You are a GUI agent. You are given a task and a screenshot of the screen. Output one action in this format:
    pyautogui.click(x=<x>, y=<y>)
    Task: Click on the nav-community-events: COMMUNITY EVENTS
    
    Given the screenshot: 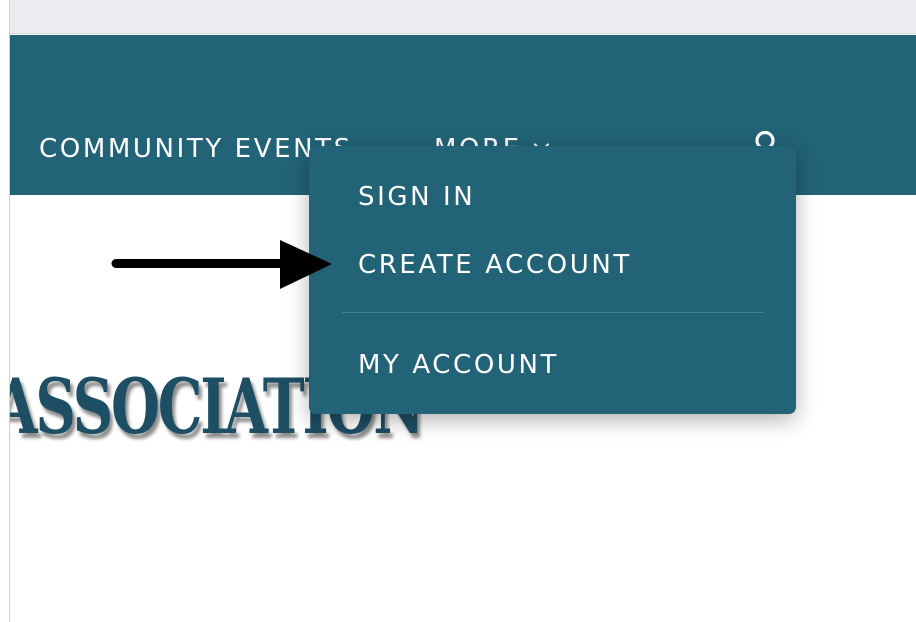 What is the action you would take?
    pyautogui.click(x=196, y=149)
    